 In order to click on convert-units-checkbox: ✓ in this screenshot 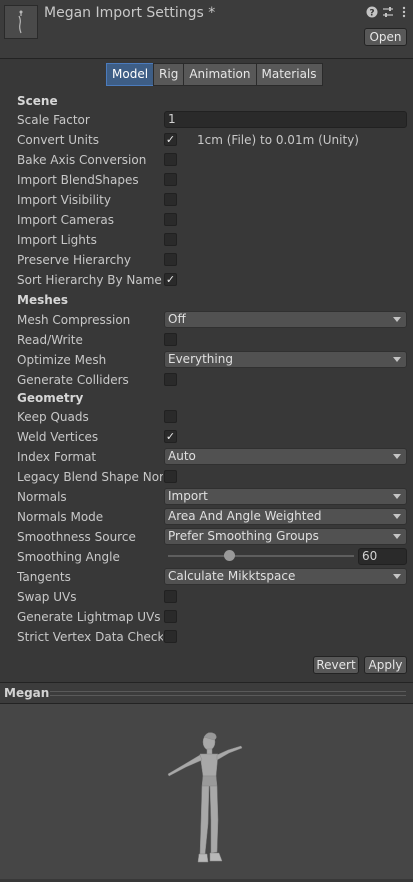, I will do `click(170, 139)`.